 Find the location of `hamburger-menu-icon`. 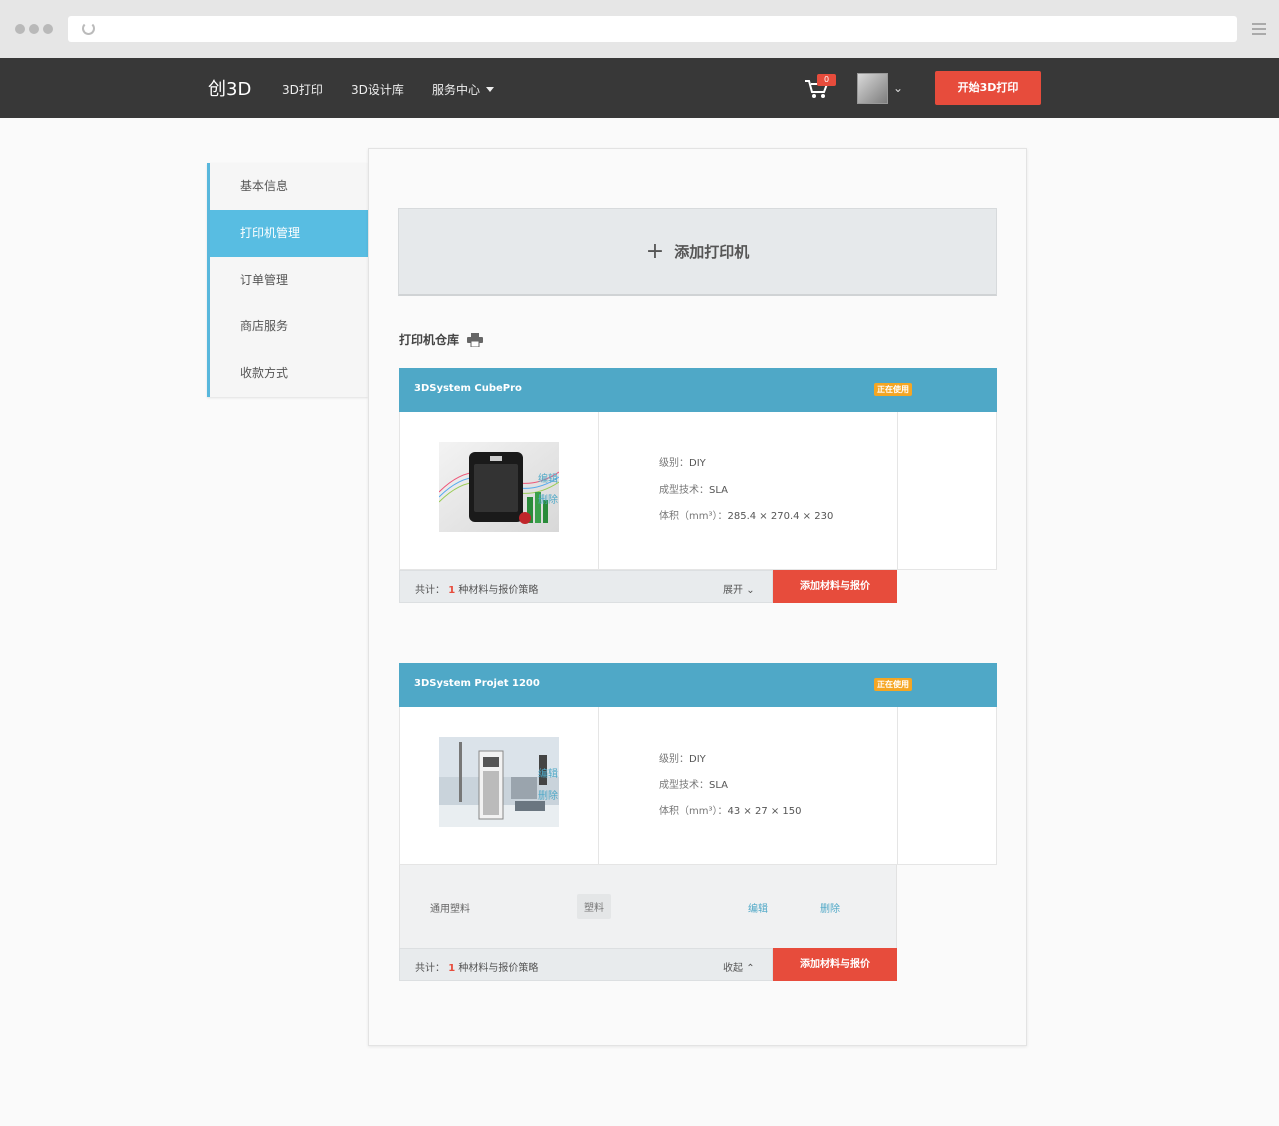

hamburger-menu-icon is located at coordinates (1259, 30).